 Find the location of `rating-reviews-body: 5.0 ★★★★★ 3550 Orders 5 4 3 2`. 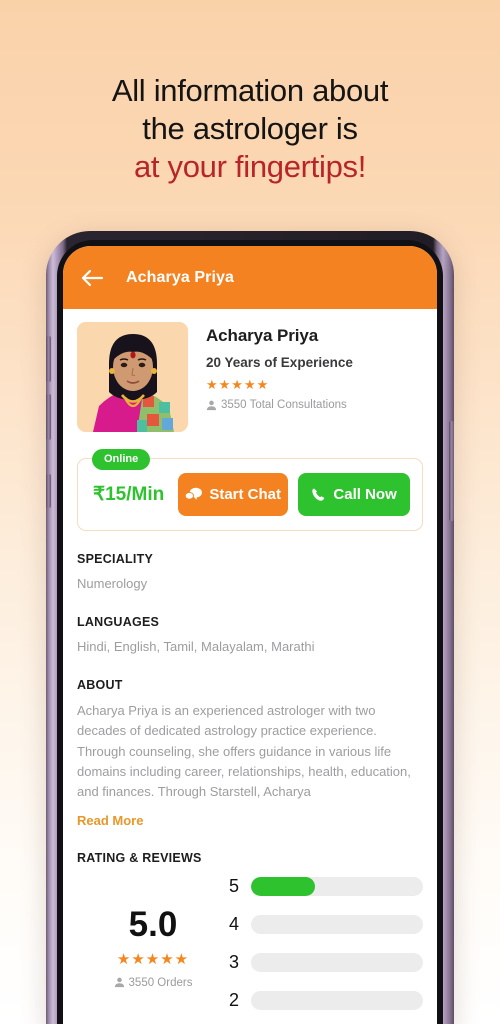

rating-reviews-body: 5.0 ★★★★★ 3550 Orders 5 4 3 2 is located at coordinates (250, 948).